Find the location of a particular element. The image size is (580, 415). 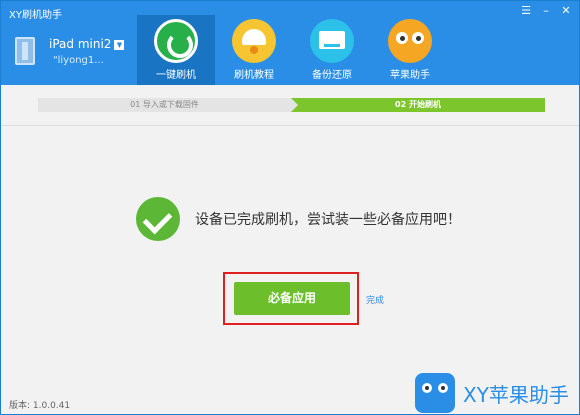

brand-watermark: XY苹果助手 is located at coordinates (492, 393).